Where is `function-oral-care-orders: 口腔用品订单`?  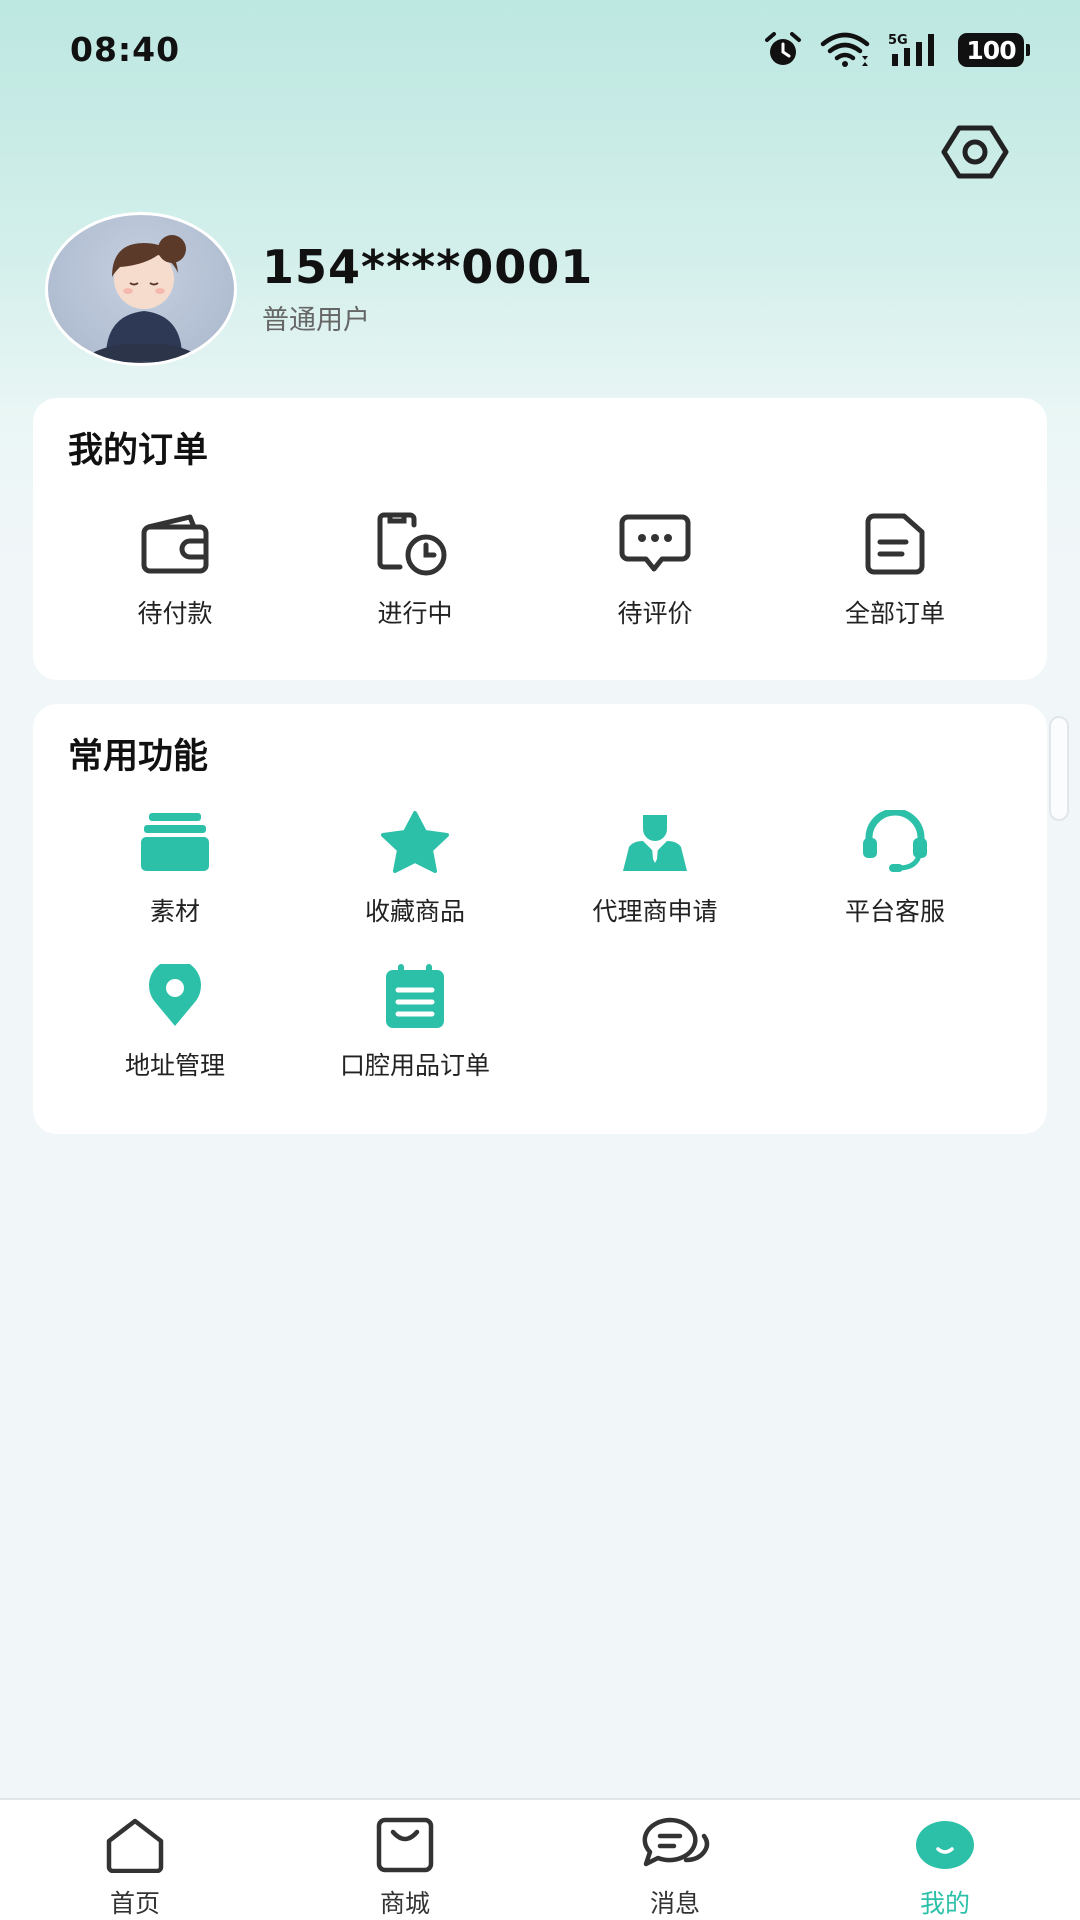 function-oral-care-orders: 口腔用品订单 is located at coordinates (415, 1021).